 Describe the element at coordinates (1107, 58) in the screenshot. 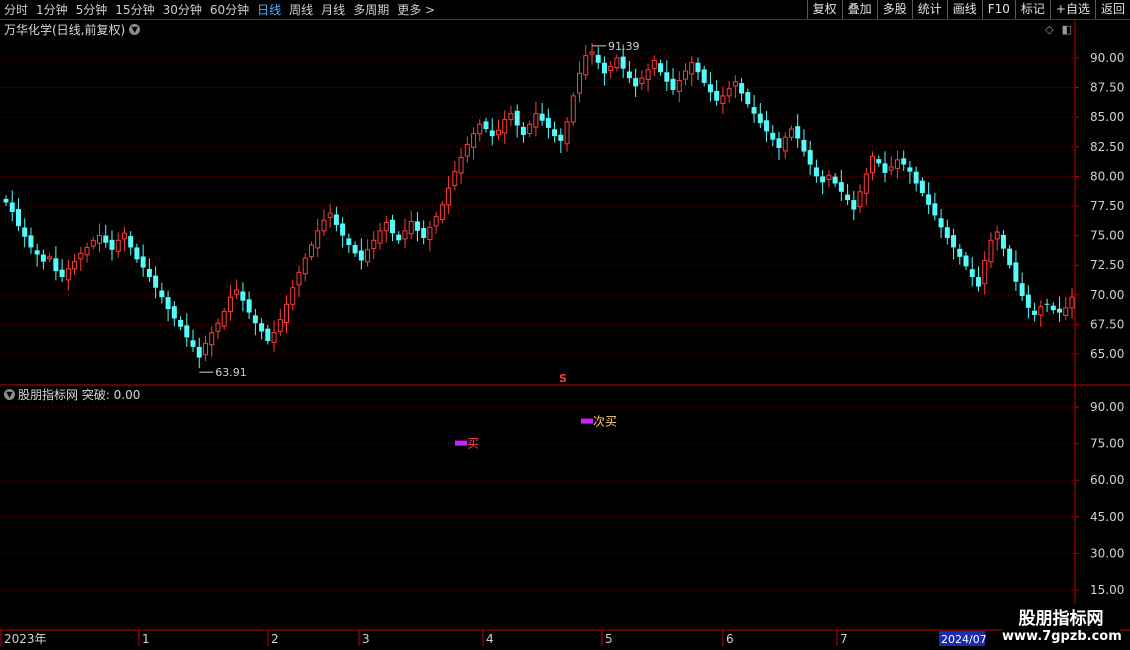

I see `price-tick-label: 90.00` at that location.